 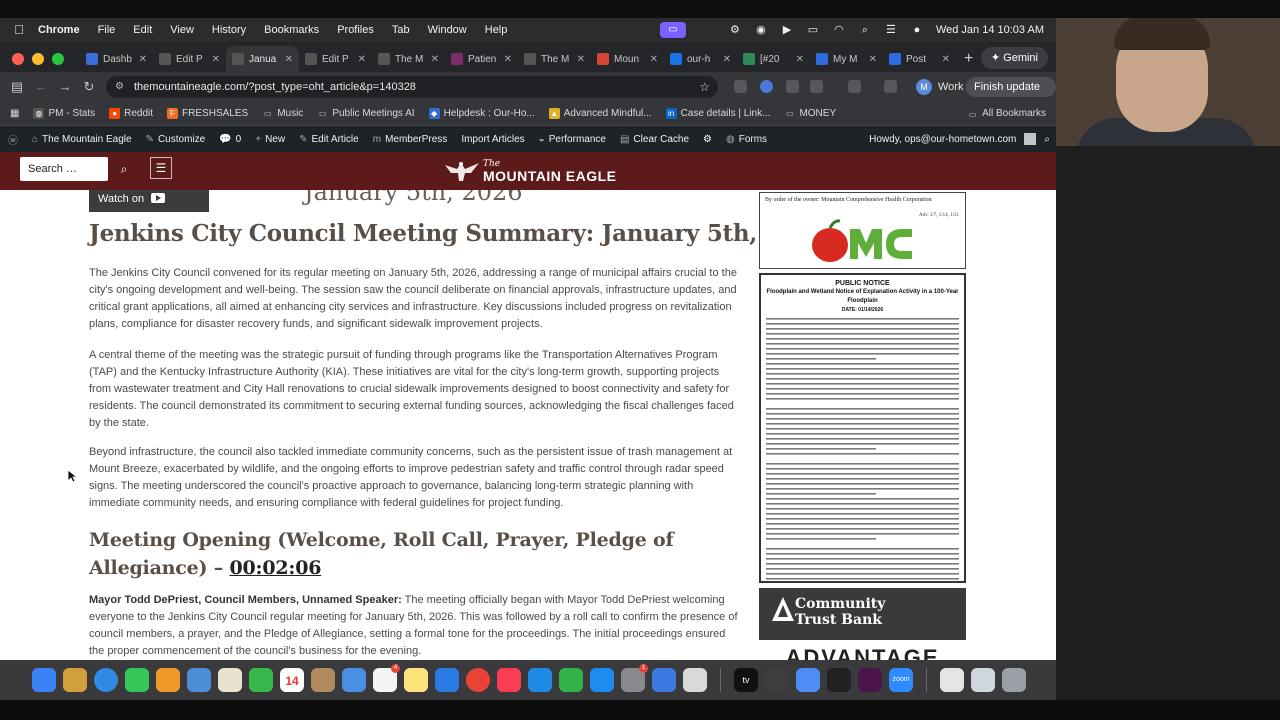 I want to click on reading-list-icon, so click(x=890, y=86).